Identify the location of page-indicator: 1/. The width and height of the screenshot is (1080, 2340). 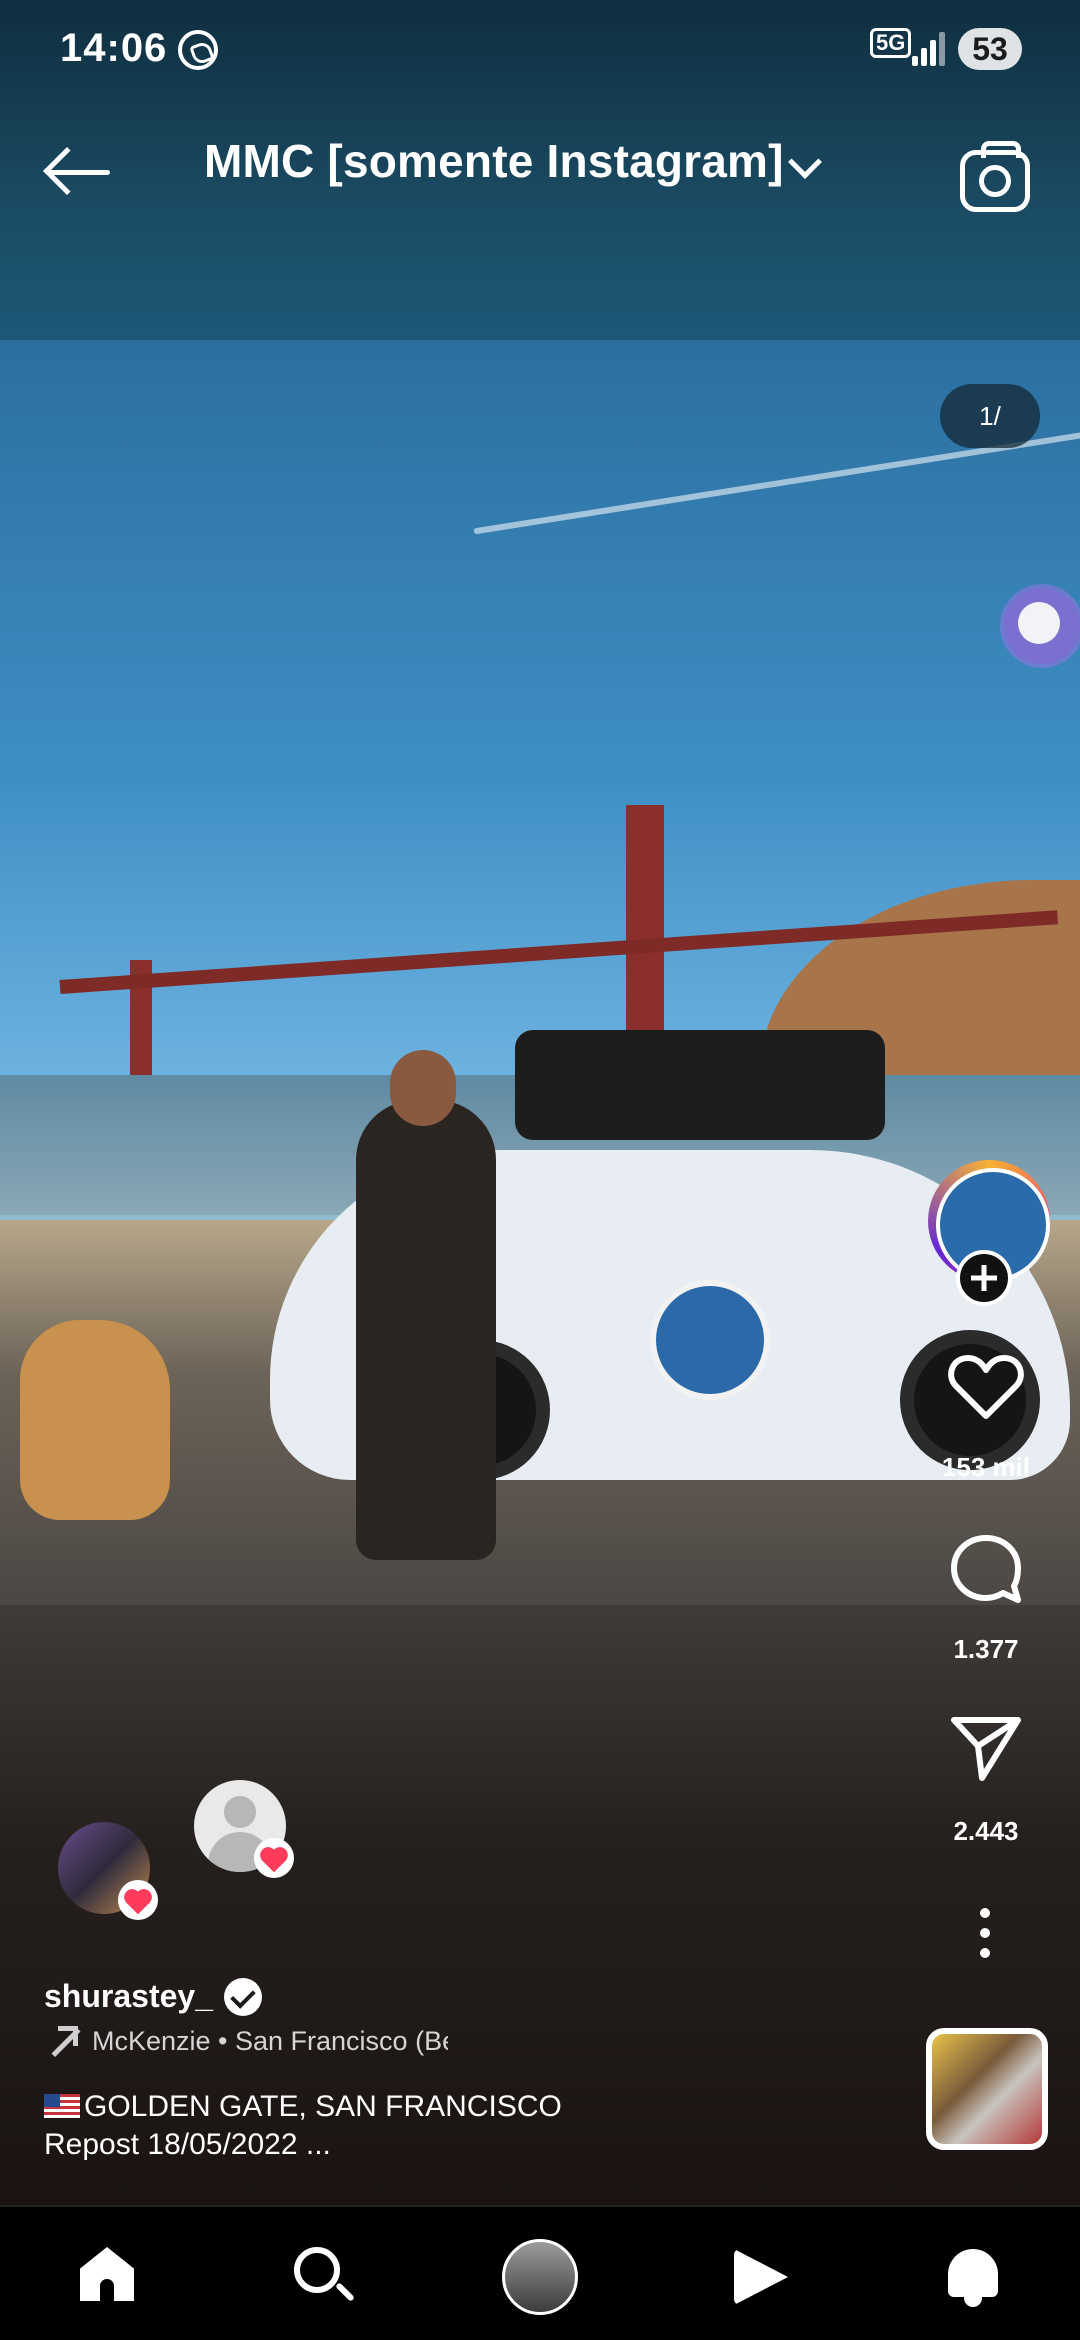
(990, 416).